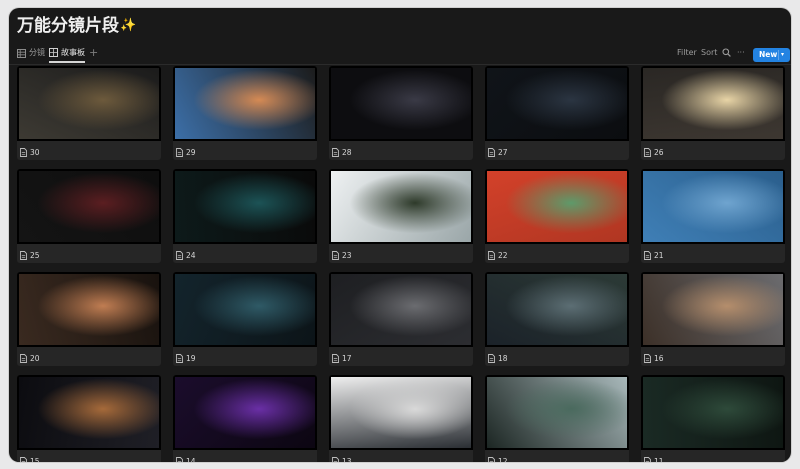  What do you see at coordinates (347, 152) in the screenshot?
I see `card-title: 28` at bounding box center [347, 152].